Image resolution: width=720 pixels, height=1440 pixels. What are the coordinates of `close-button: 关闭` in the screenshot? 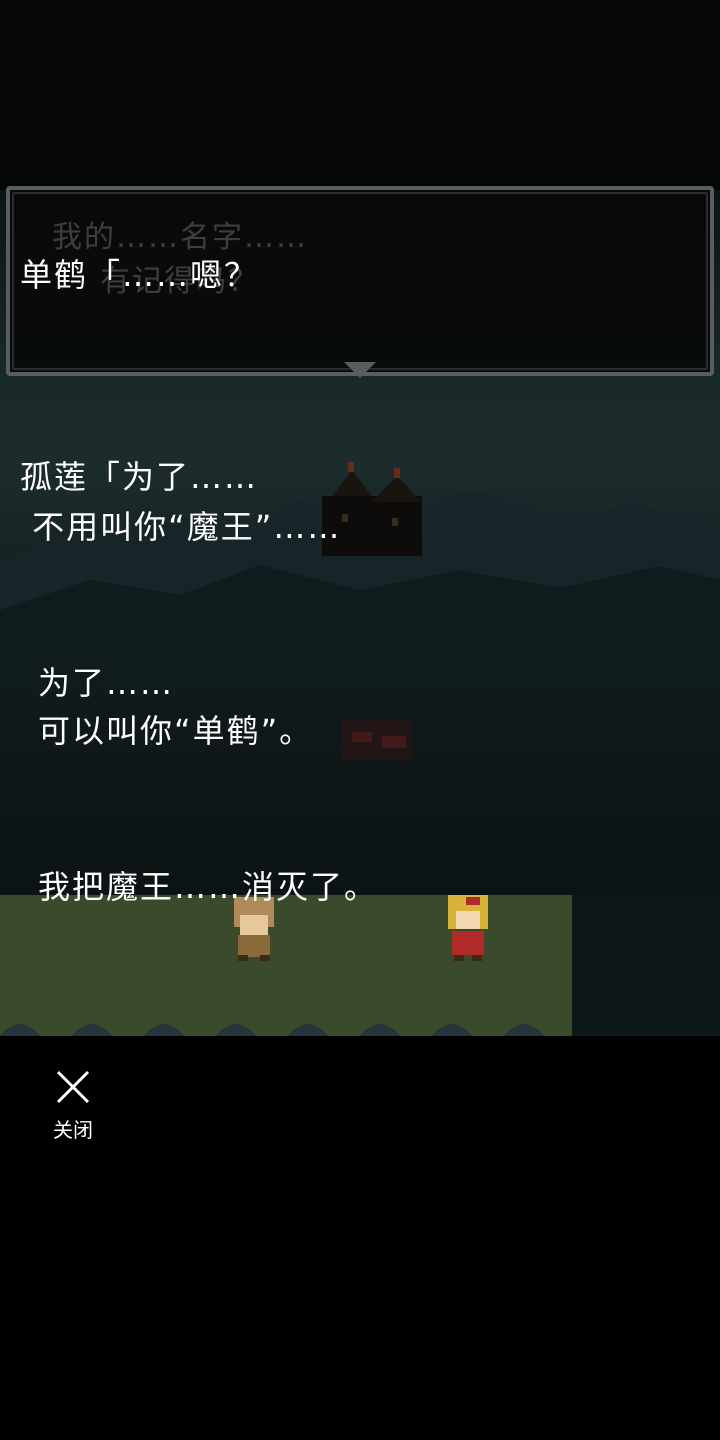 It's located at (73, 1104).